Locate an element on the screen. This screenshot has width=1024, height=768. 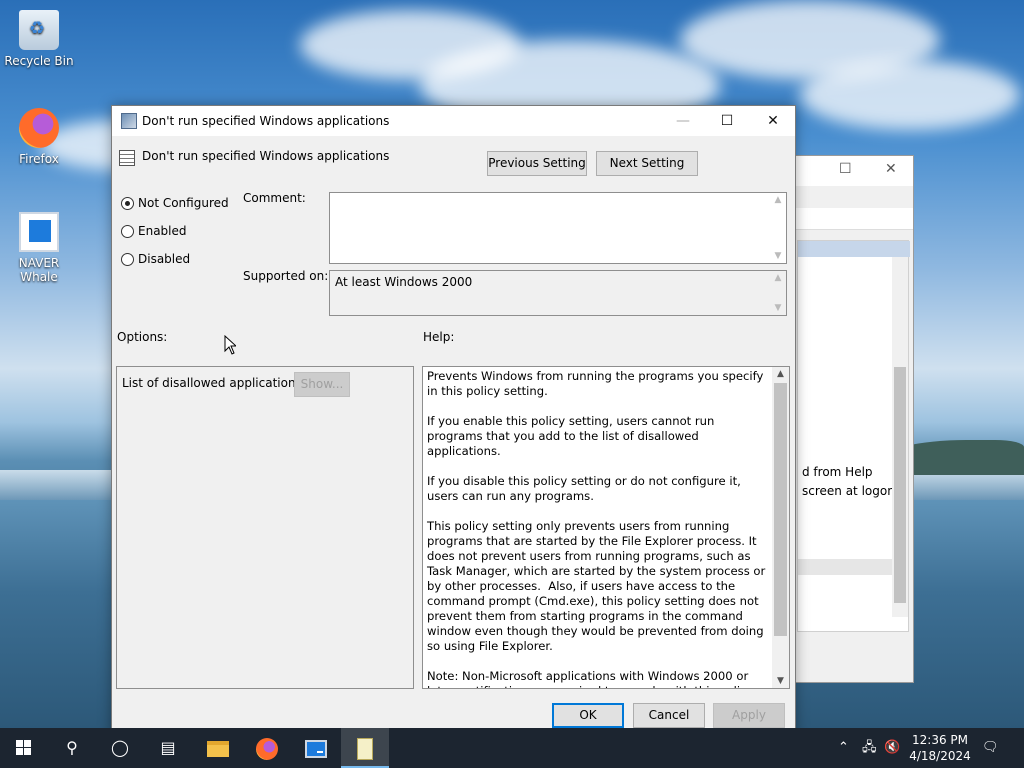
volume-muted-icon: 🔇 is located at coordinates (892, 748).